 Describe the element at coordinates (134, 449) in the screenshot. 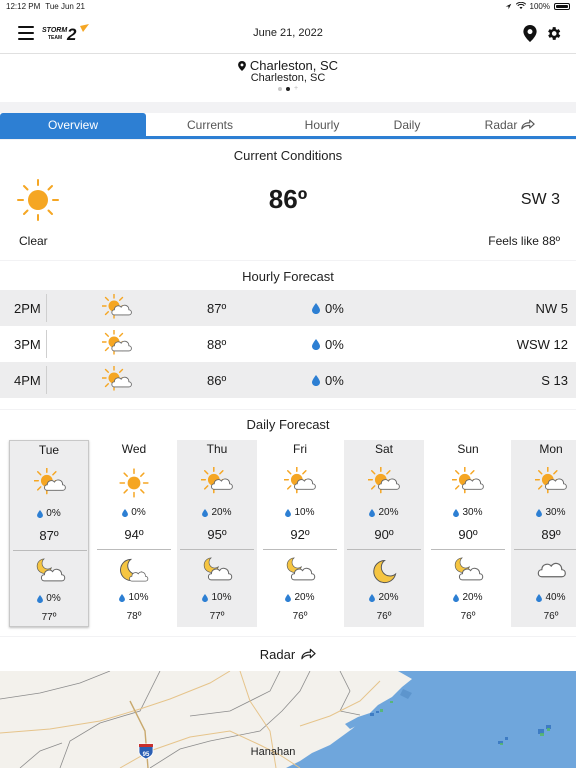

I see `day-name: Wed` at that location.